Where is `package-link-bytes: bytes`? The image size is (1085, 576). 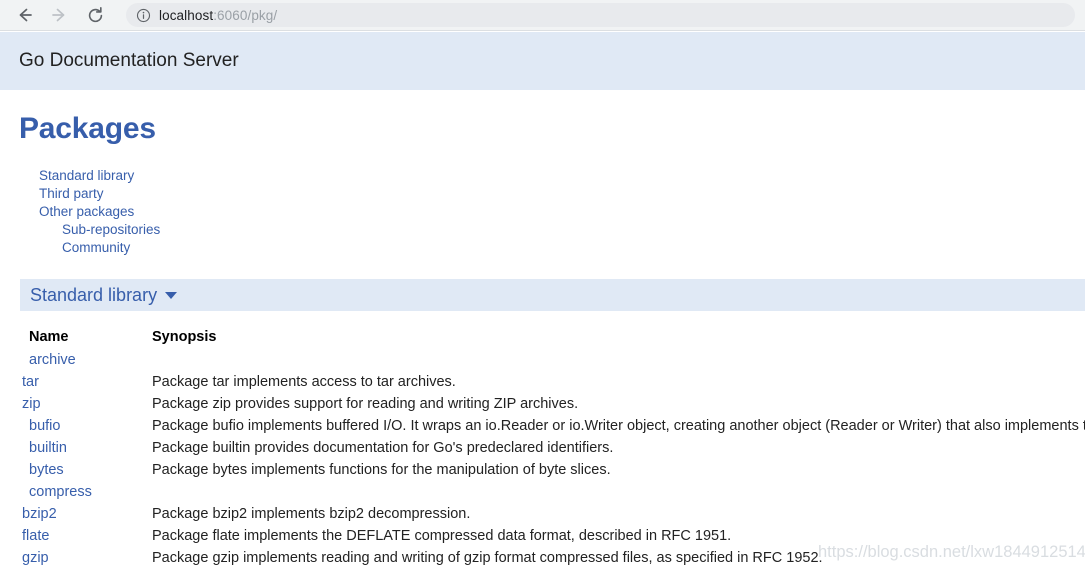 package-link-bytes: bytes is located at coordinates (46, 470).